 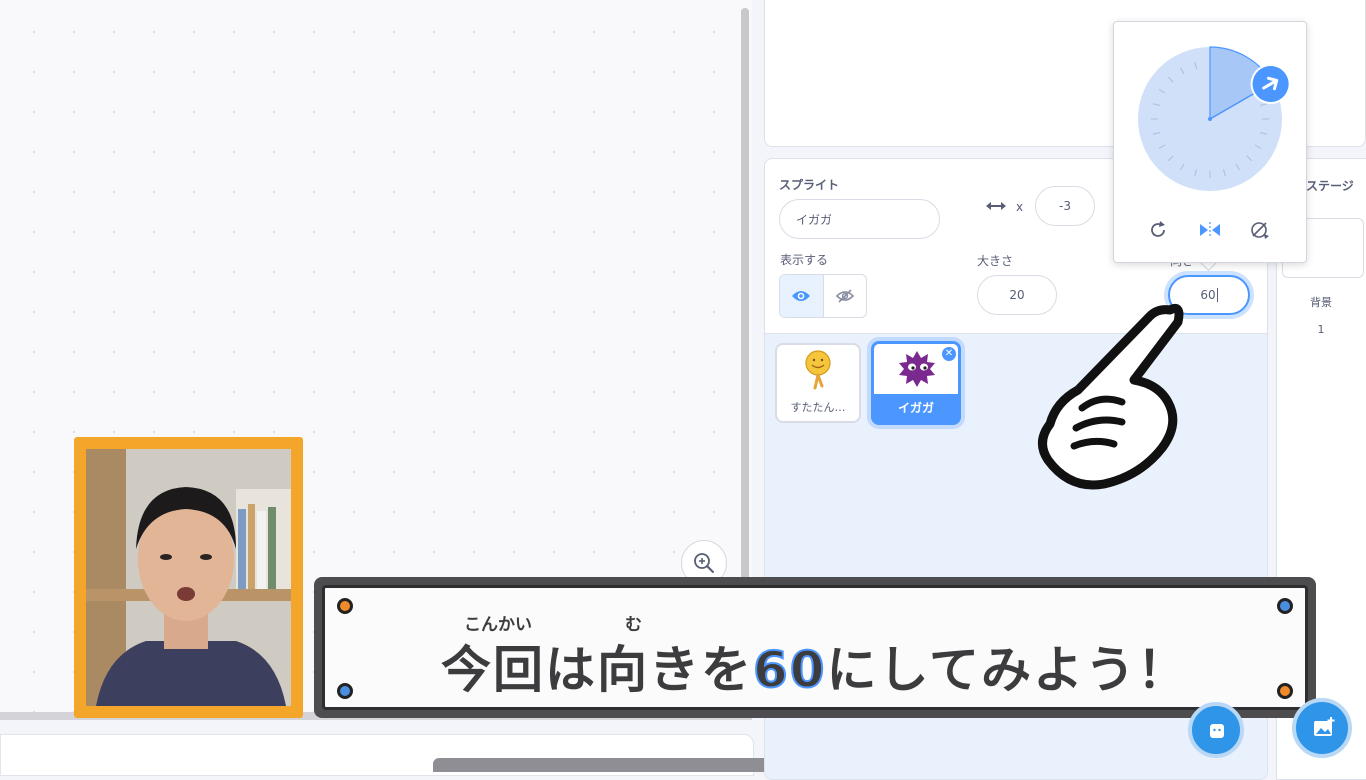 What do you see at coordinates (1020, 207) in the screenshot?
I see `x-label: x` at bounding box center [1020, 207].